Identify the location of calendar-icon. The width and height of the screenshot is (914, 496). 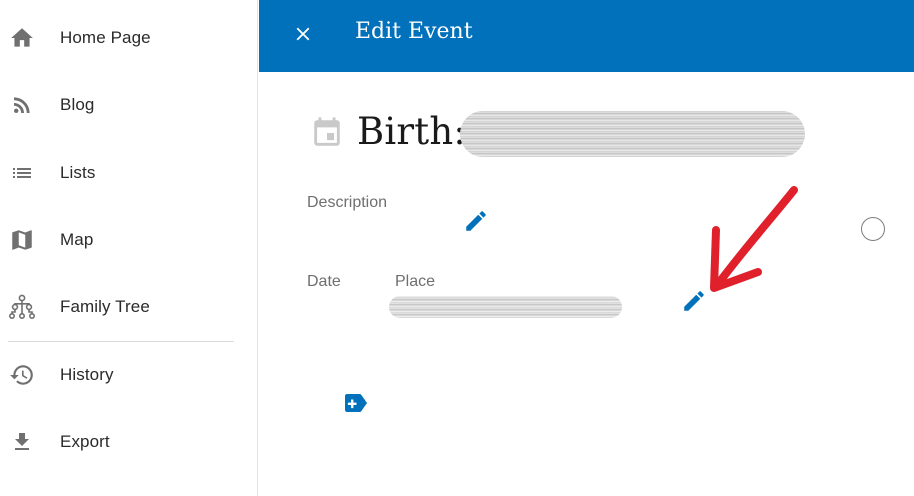
(327, 133).